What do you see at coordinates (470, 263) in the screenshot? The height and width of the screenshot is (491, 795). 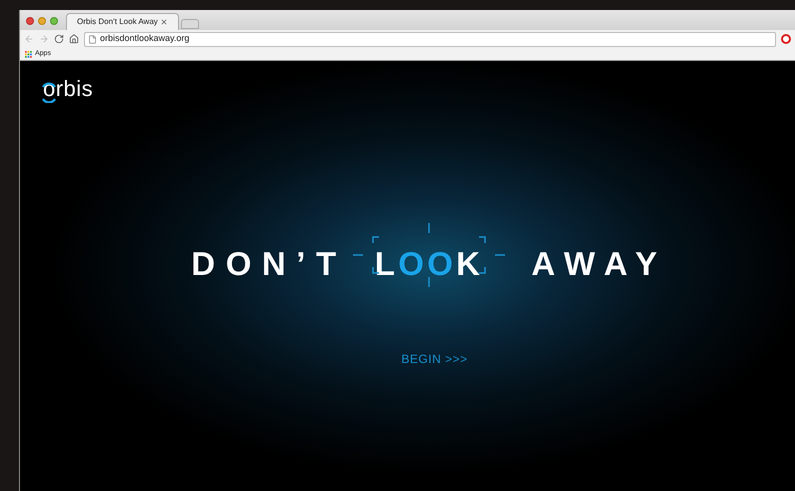 I see `headline-letters: K` at bounding box center [470, 263].